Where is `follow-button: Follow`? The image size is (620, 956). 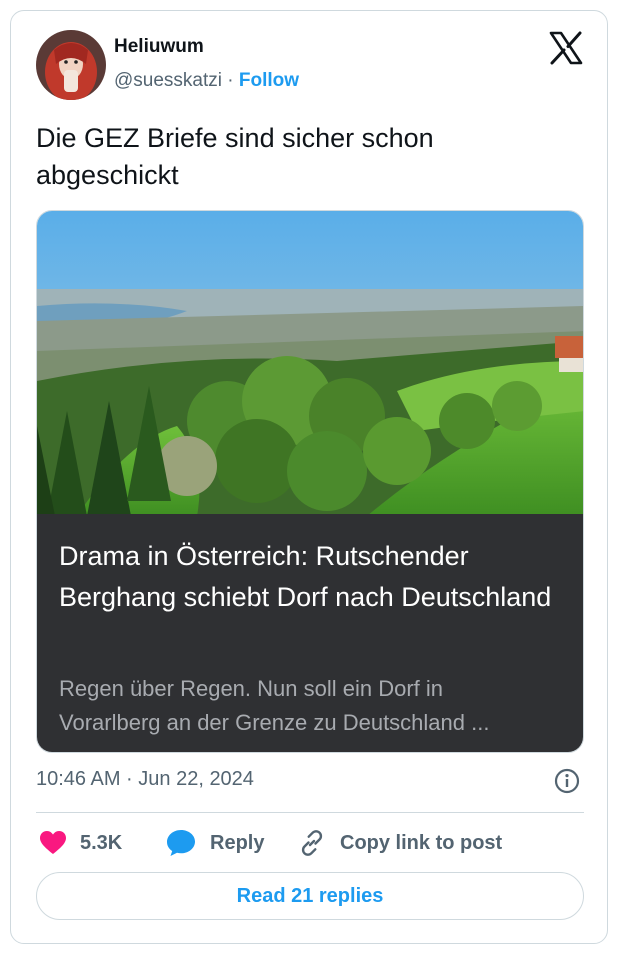
follow-button: Follow is located at coordinates (269, 80).